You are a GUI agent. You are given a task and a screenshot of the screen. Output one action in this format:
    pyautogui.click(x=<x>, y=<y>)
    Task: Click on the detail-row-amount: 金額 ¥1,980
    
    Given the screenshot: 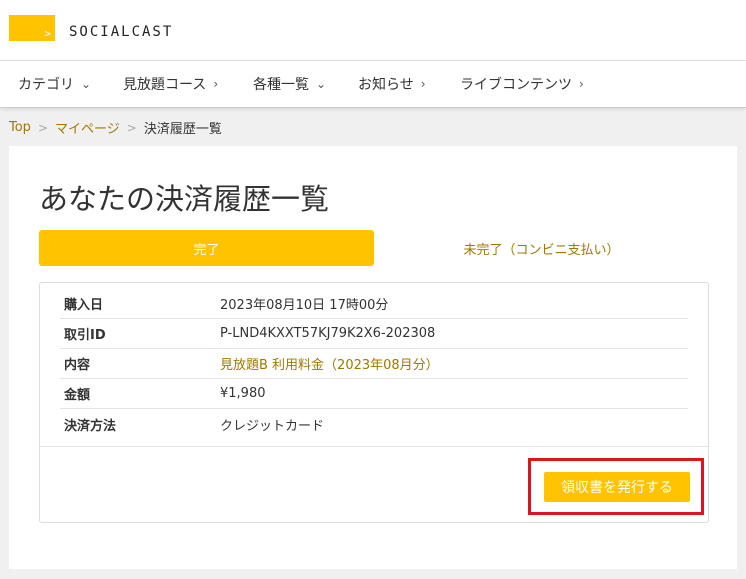 What is the action you would take?
    pyautogui.click(x=374, y=394)
    